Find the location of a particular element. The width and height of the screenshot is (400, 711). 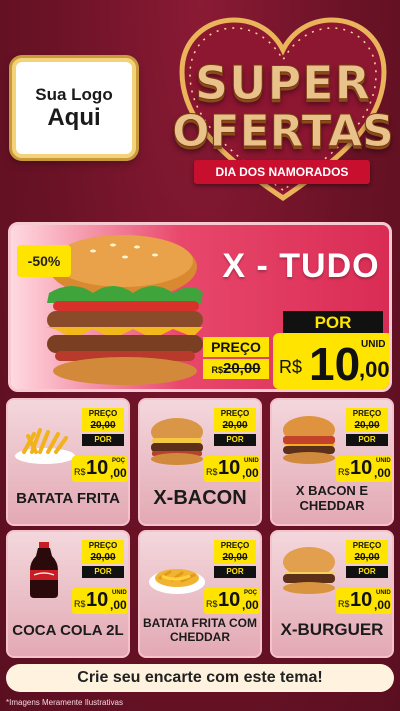

hero-currency: R$ is located at coordinates (291, 367).